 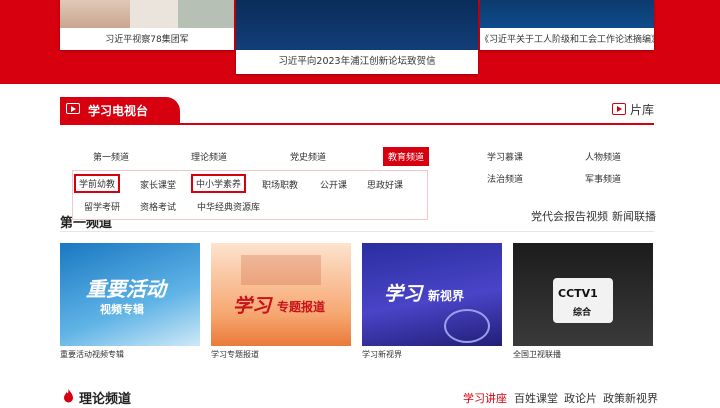 I want to click on section-link-news: 新闻联播, so click(x=634, y=216).